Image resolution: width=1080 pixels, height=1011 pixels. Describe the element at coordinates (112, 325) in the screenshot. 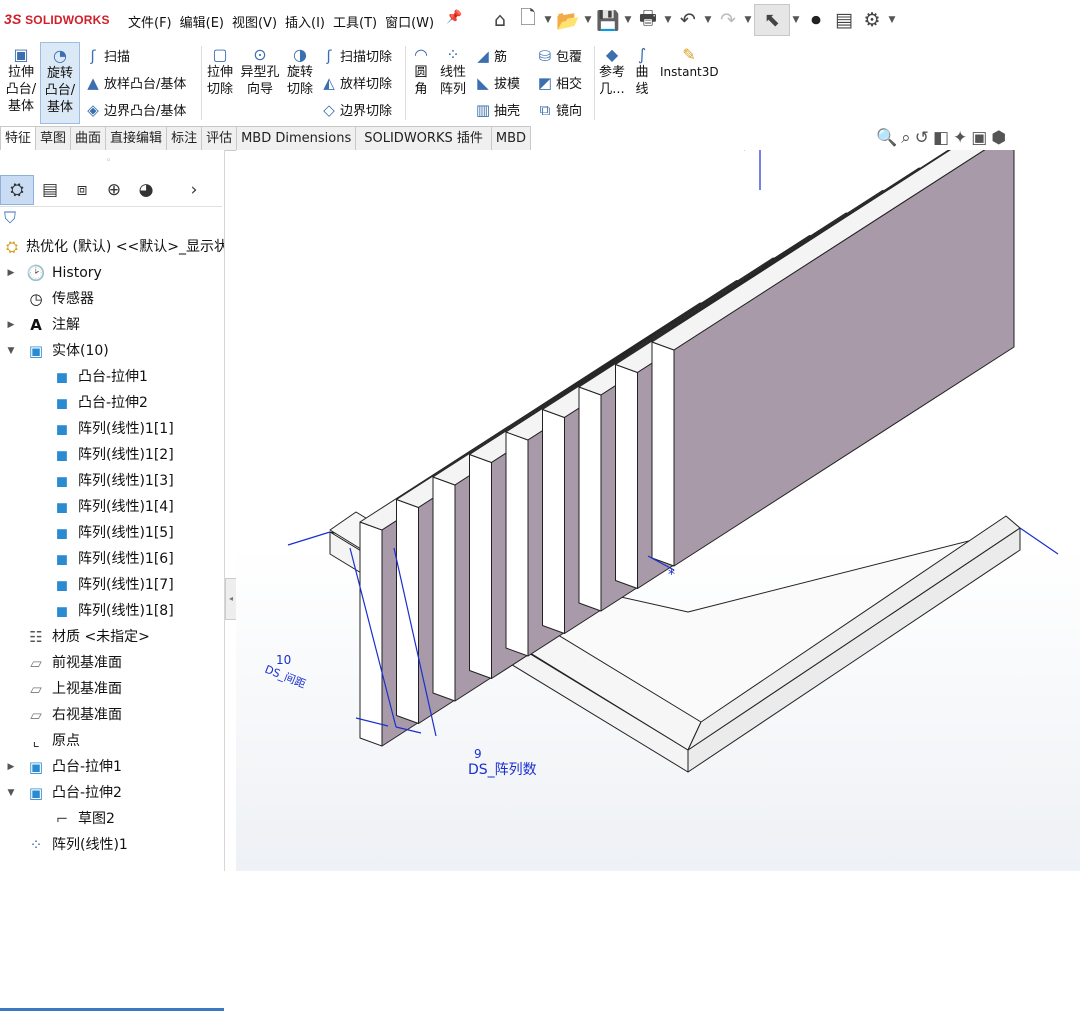

I see `tree-item-annotations: ▶ A 注解` at that location.